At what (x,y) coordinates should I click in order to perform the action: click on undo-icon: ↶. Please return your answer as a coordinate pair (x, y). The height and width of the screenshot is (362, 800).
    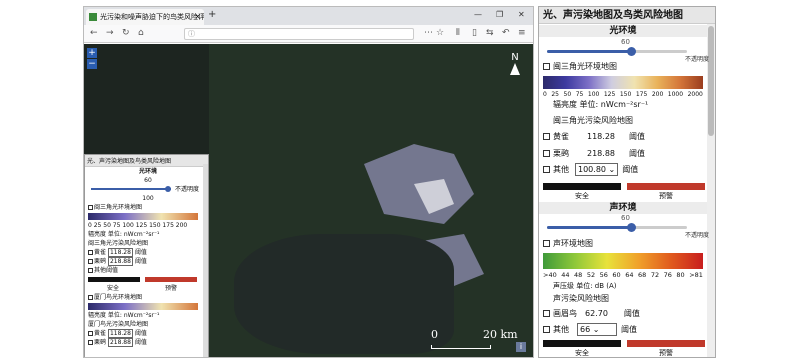
    Looking at the image, I should click on (506, 33).